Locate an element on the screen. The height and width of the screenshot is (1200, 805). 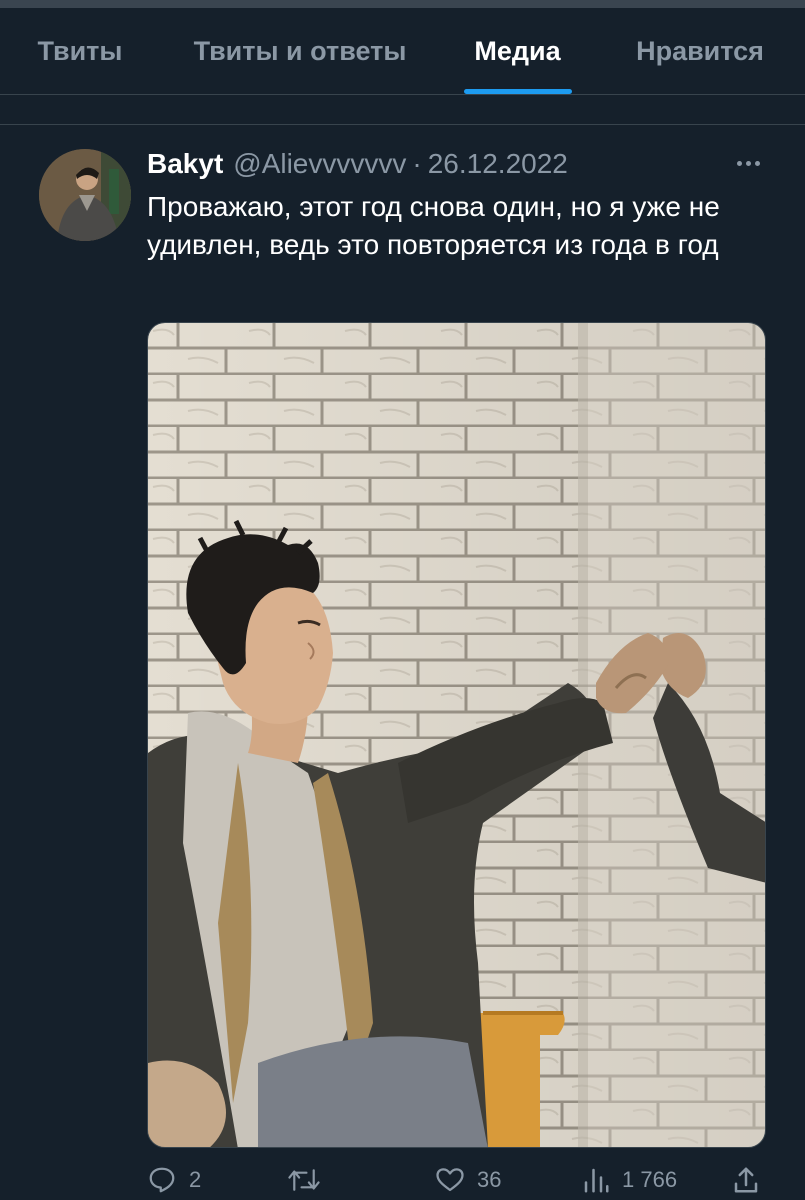
tab-label: Твиты и ответы is located at coordinates (300, 50).